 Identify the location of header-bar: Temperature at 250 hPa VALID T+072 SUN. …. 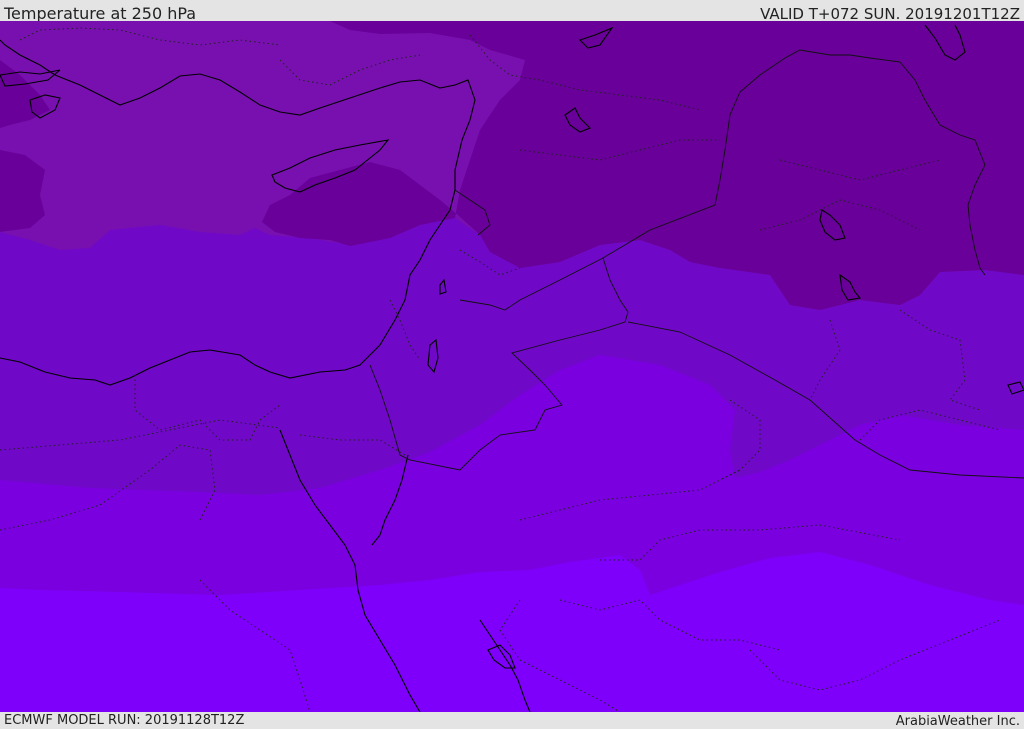
(512, 11).